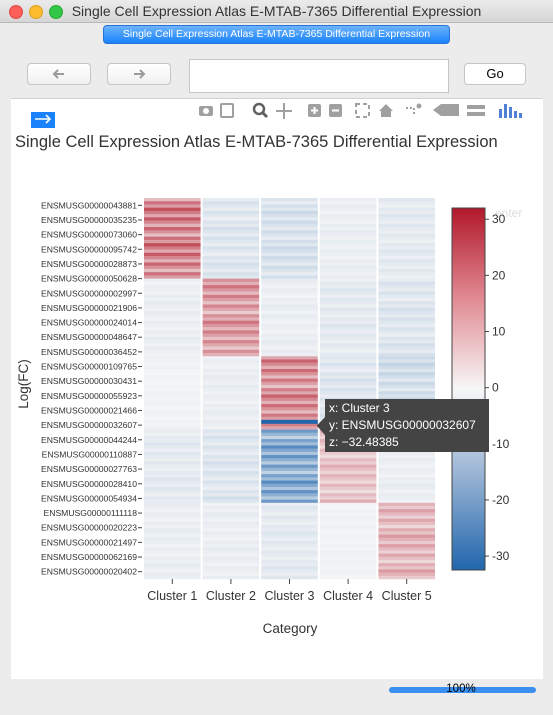 The height and width of the screenshot is (715, 553). I want to click on reset-icon, so click(386, 110).